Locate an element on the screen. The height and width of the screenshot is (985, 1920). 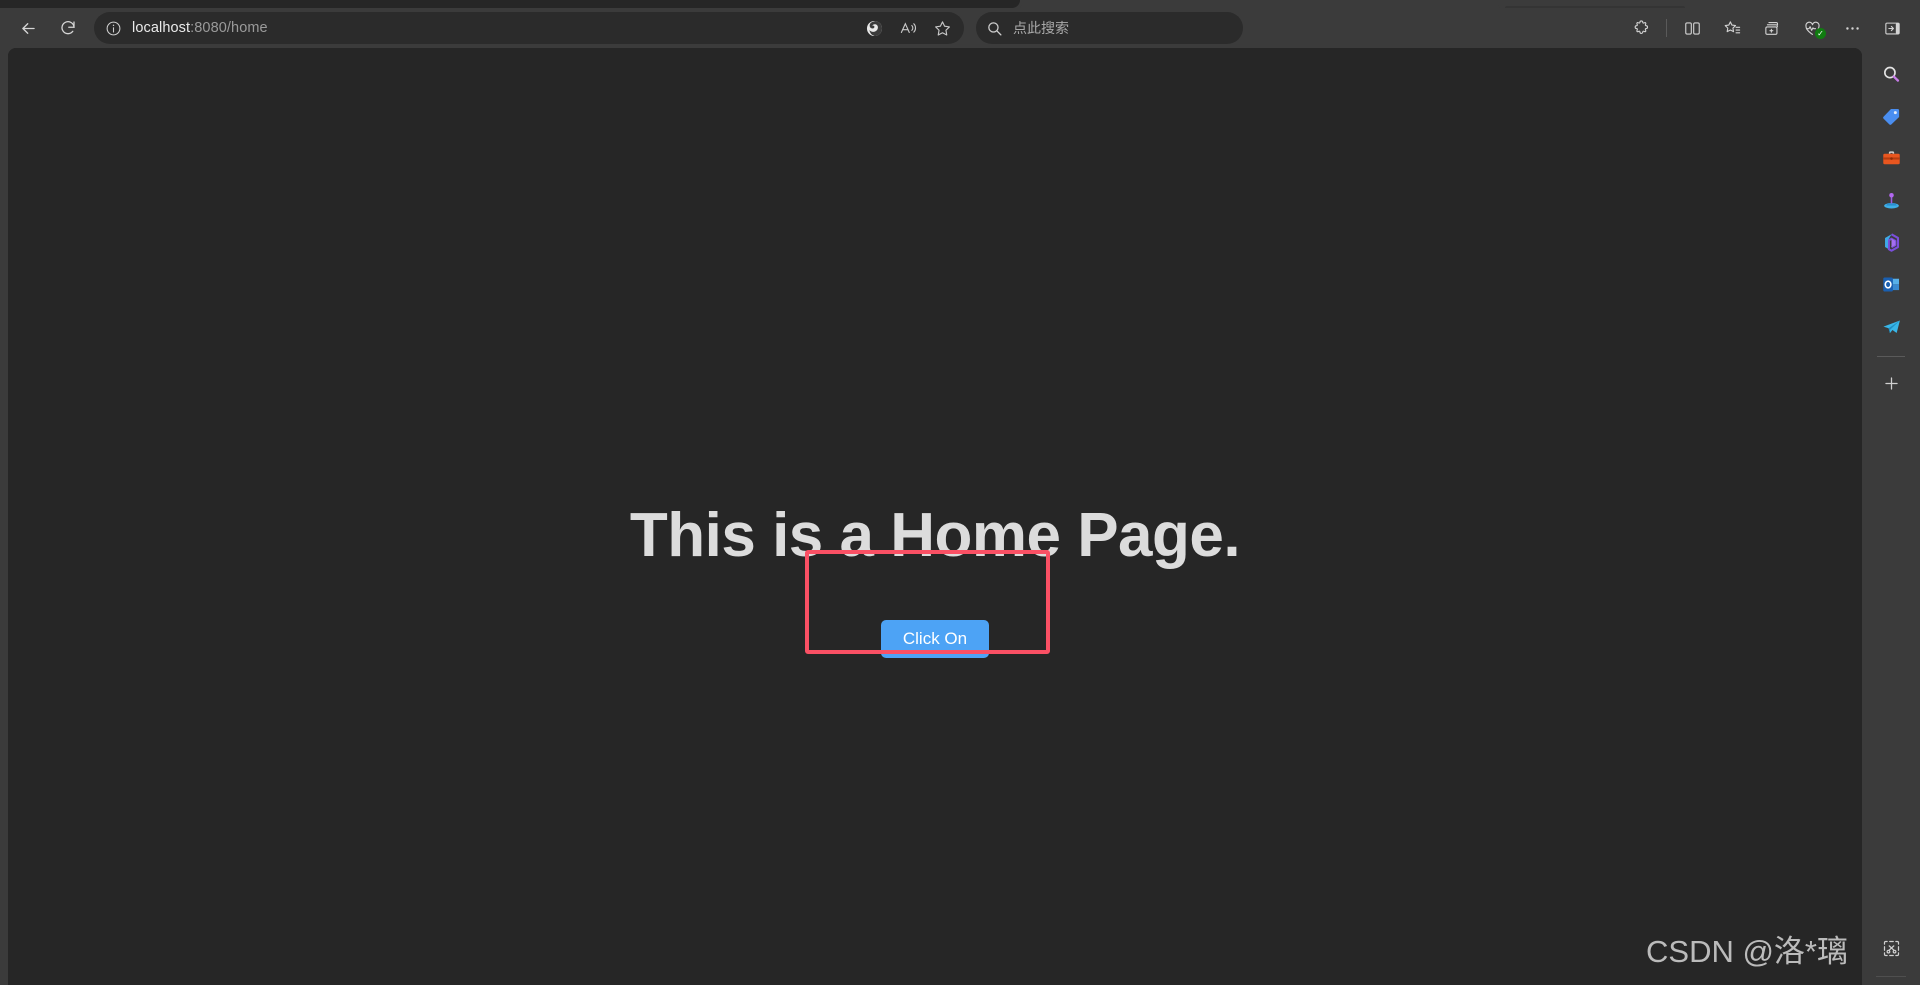
sidebar-item-search is located at coordinates (1891, 74).